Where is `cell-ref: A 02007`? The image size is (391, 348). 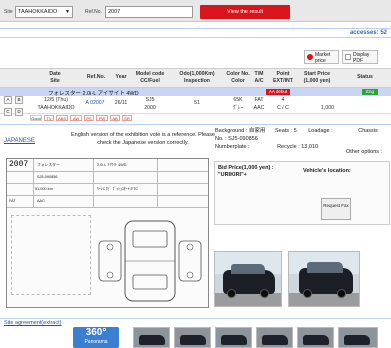
cell-ref: A 02007 is located at coordinates (95, 103).